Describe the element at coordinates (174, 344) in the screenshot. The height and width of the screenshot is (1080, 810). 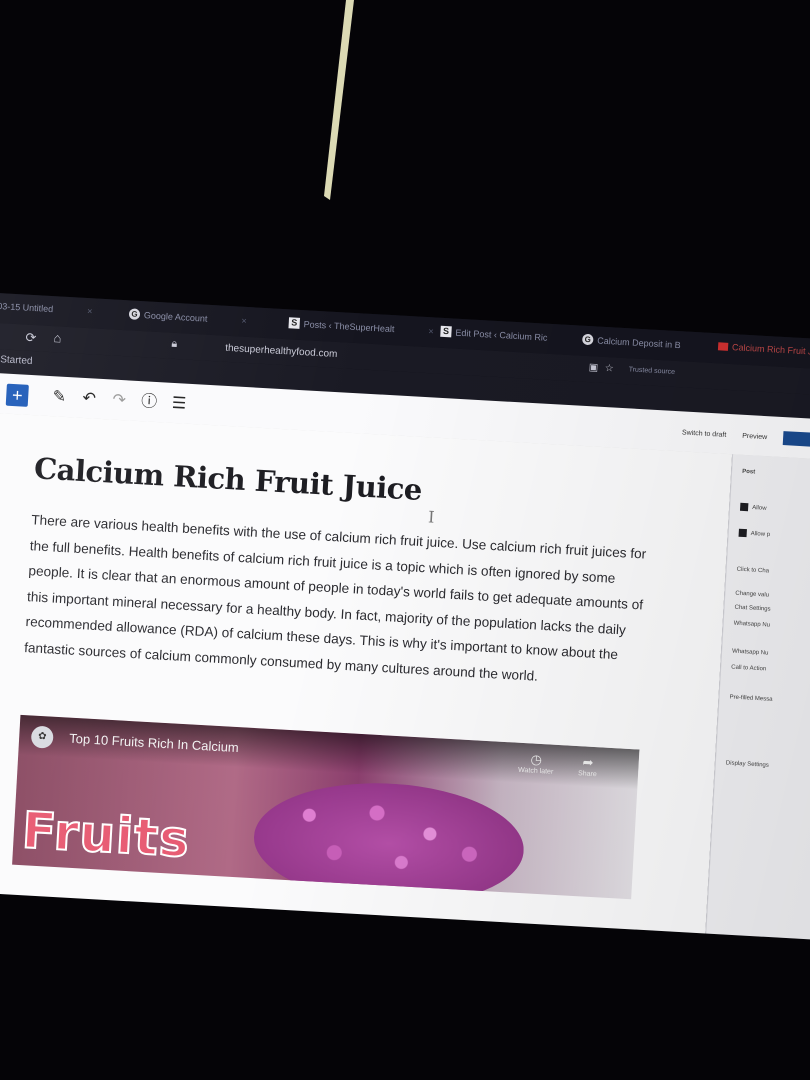
I see `lock-icon: 🔒︎` at that location.